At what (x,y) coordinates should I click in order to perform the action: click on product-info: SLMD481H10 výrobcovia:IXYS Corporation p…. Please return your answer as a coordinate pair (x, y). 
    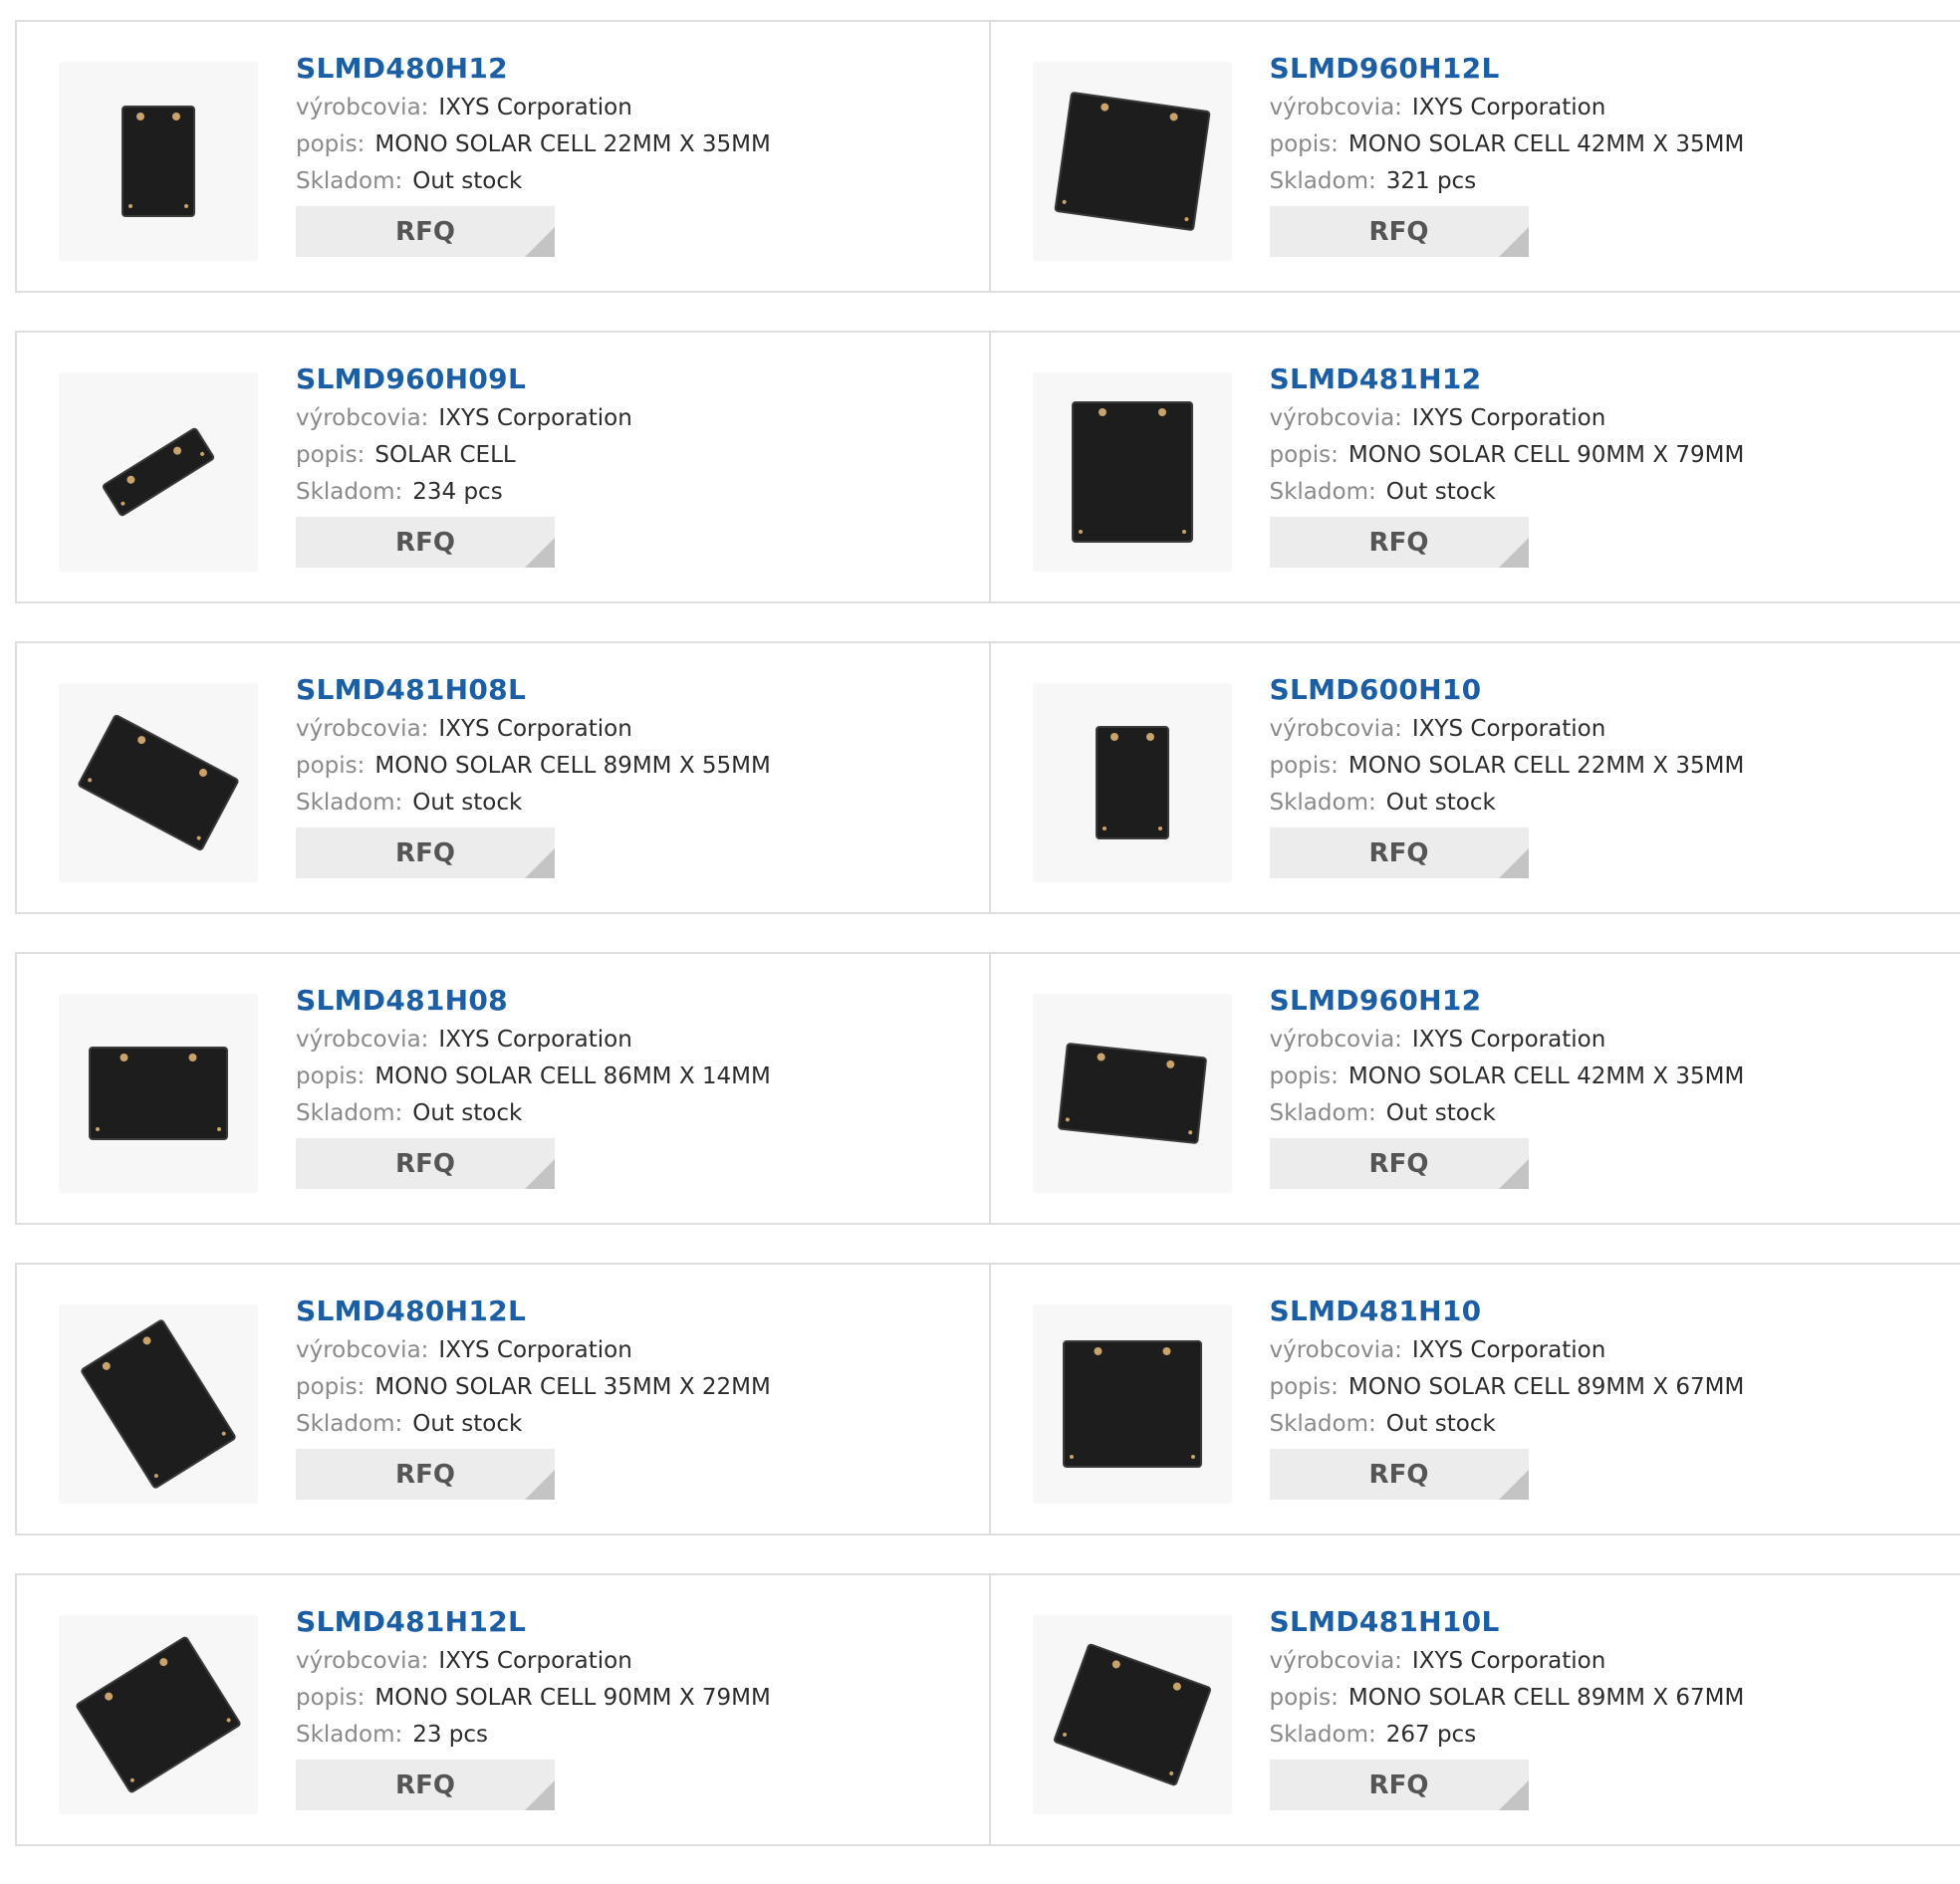
    Looking at the image, I should click on (1508, 1396).